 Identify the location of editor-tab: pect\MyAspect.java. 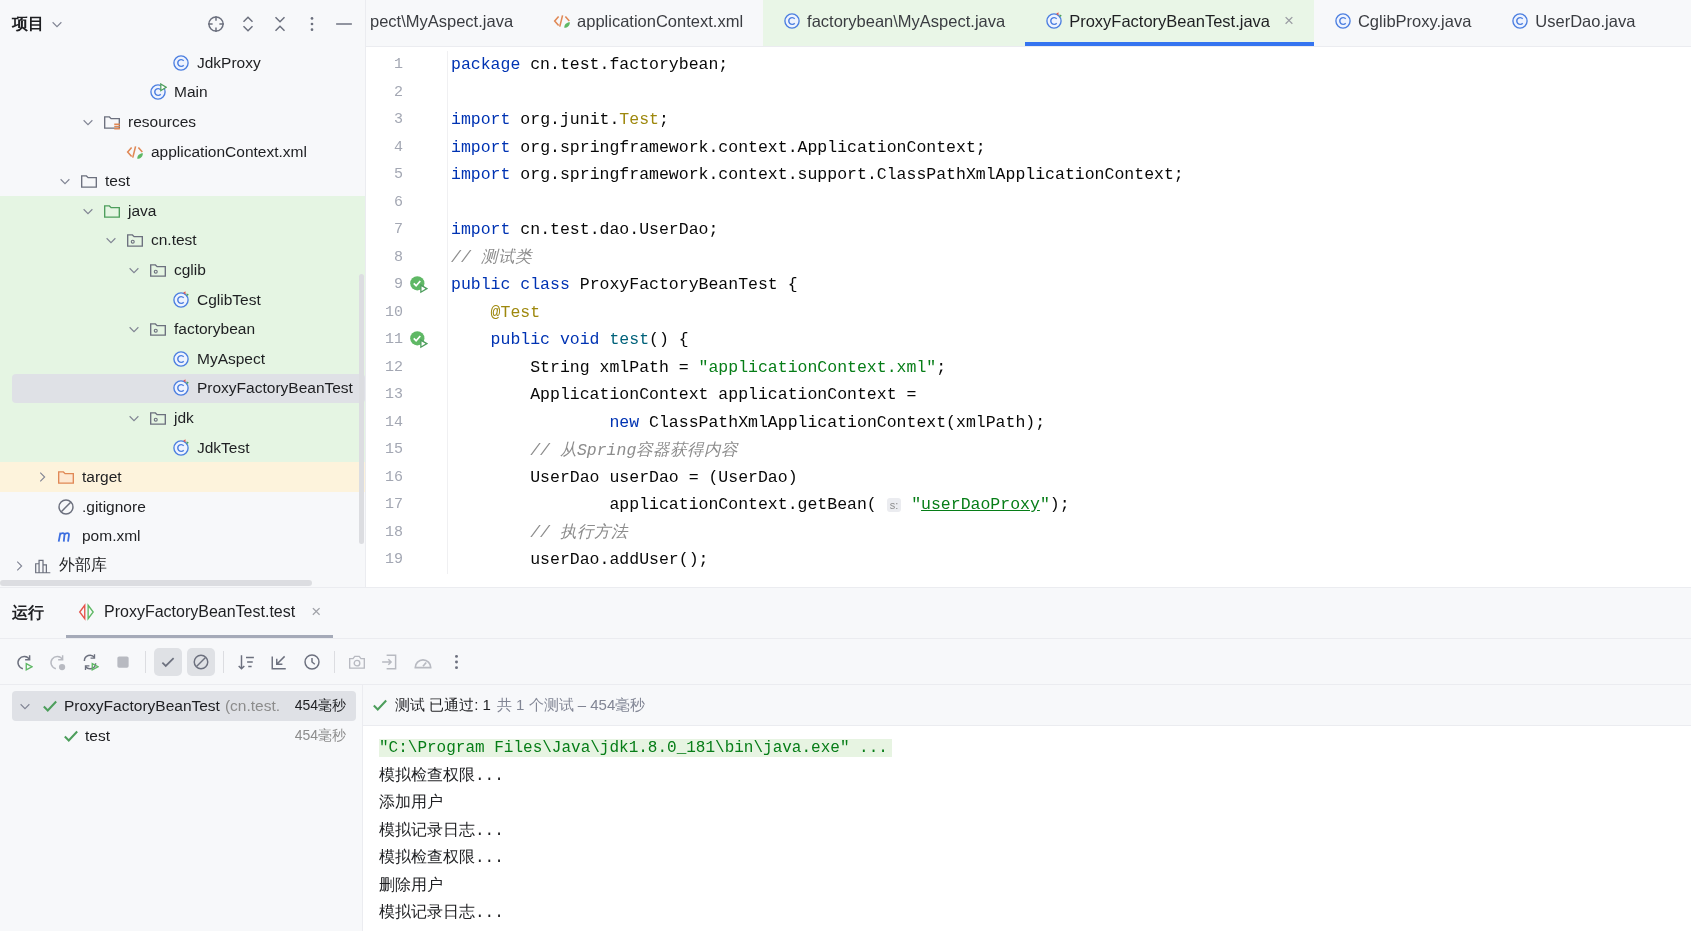
(450, 23).